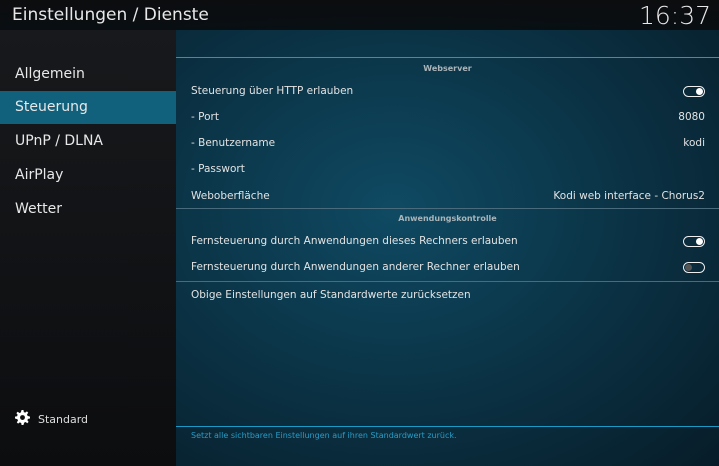 The height and width of the screenshot is (466, 719). I want to click on sidebar-item-upnp: UPnP / DLNA, so click(88, 141).